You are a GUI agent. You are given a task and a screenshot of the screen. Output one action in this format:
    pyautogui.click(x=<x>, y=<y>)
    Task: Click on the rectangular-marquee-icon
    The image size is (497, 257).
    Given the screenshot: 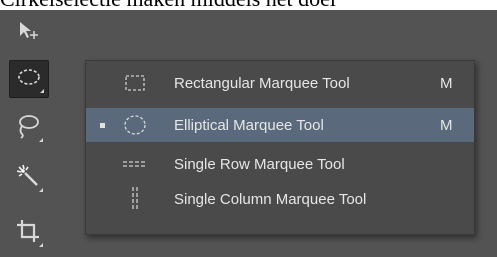 What is the action you would take?
    pyautogui.click(x=135, y=83)
    